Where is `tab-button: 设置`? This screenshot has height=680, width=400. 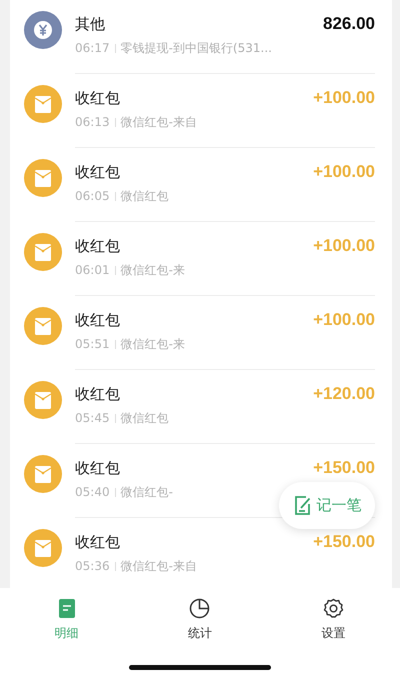 tab-button: 设置 is located at coordinates (333, 621).